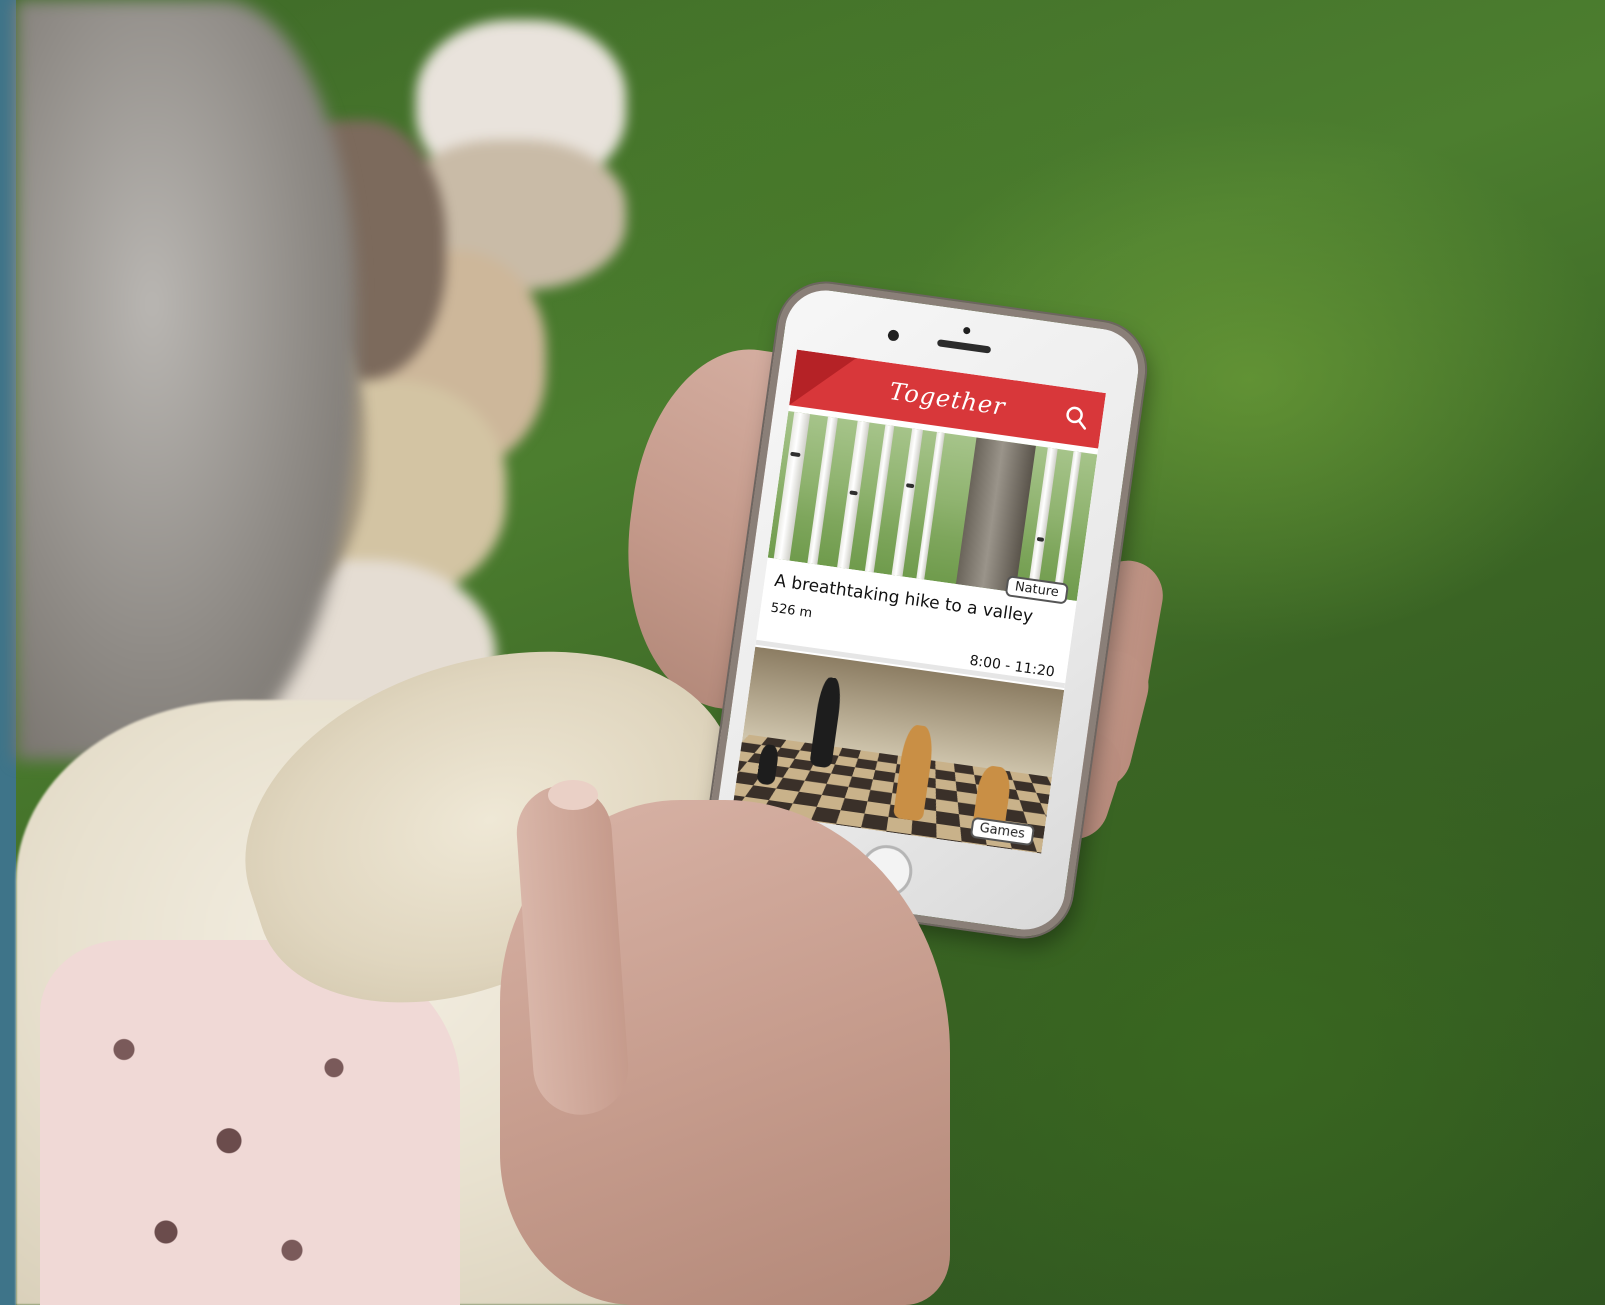 Image resolution: width=1605 pixels, height=1305 pixels. What do you see at coordinates (1076, 417) in the screenshot?
I see `search-icon` at bounding box center [1076, 417].